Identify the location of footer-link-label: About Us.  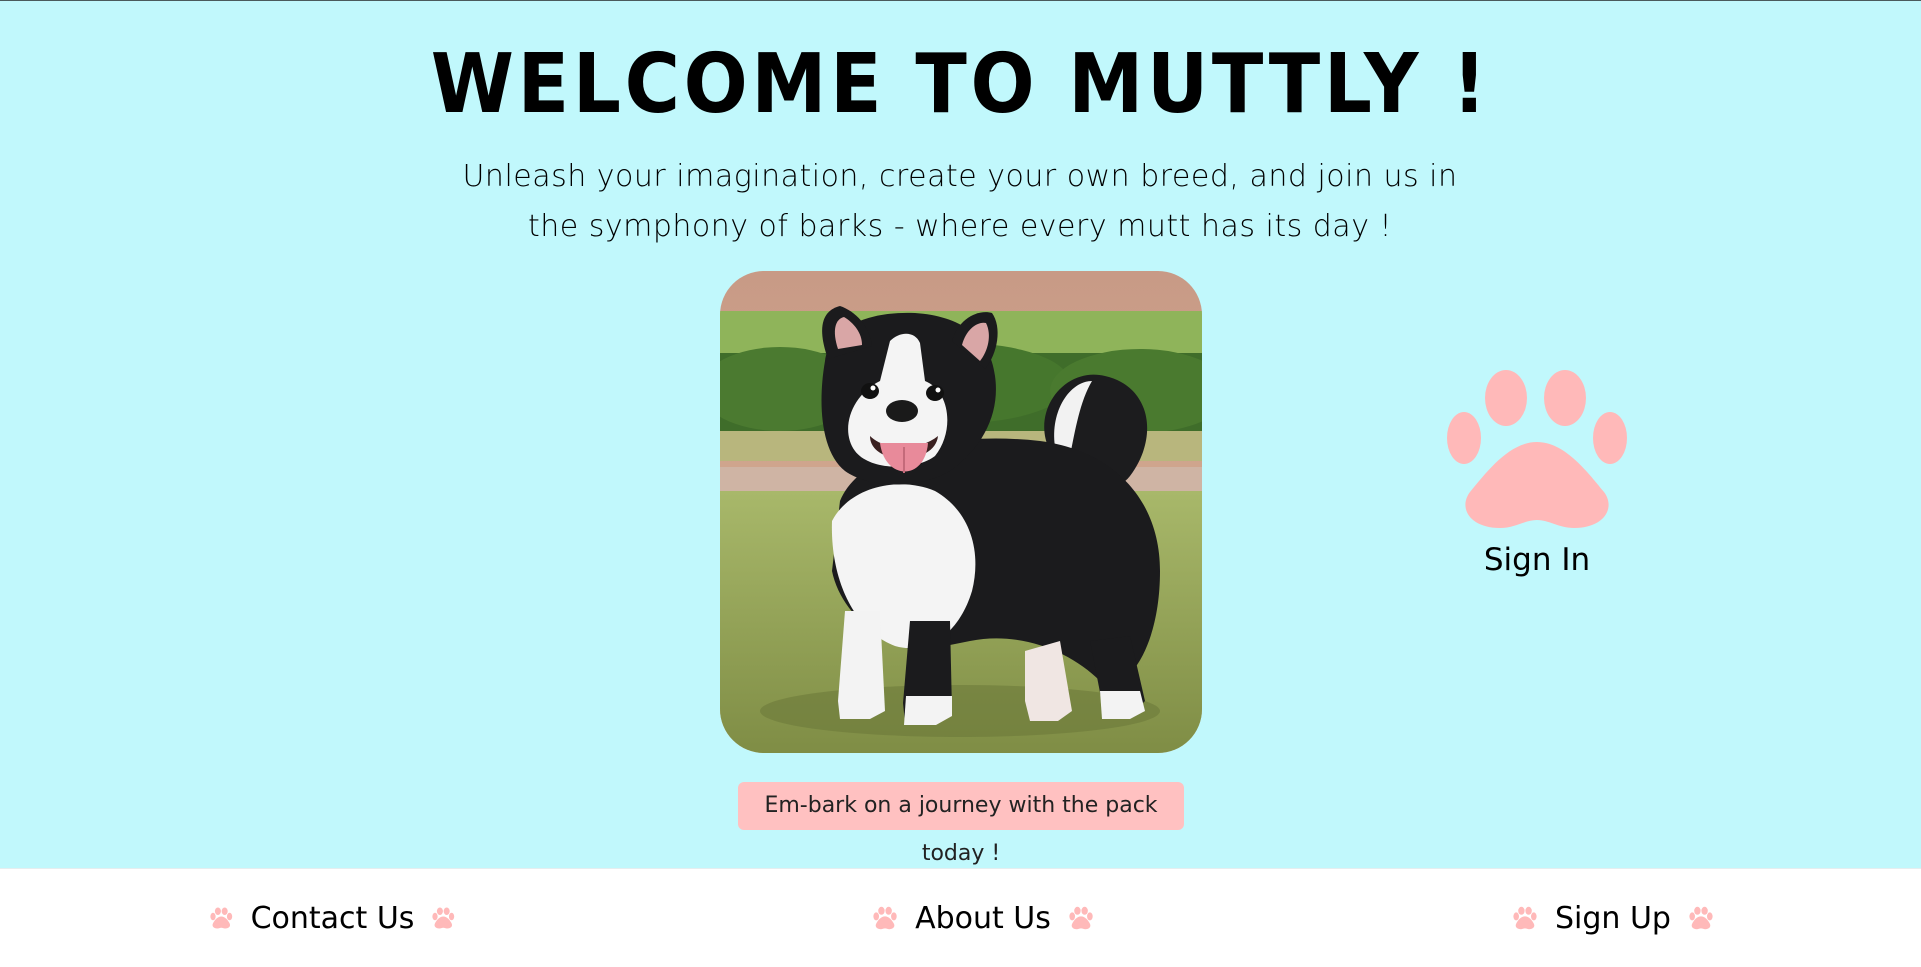
(983, 918).